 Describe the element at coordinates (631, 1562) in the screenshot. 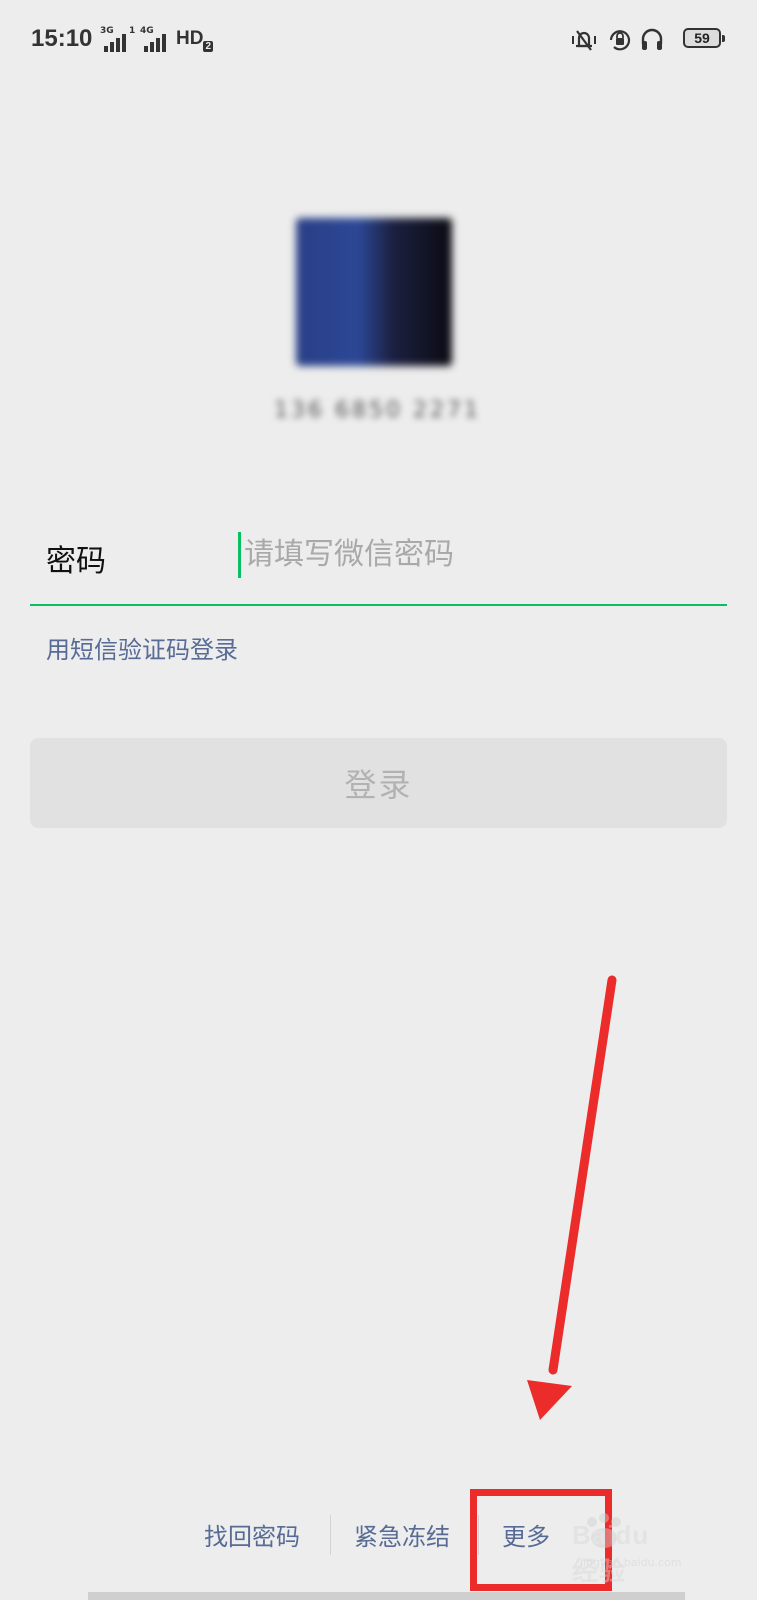

I see `watermark-url: jingyan.baidu.com` at that location.